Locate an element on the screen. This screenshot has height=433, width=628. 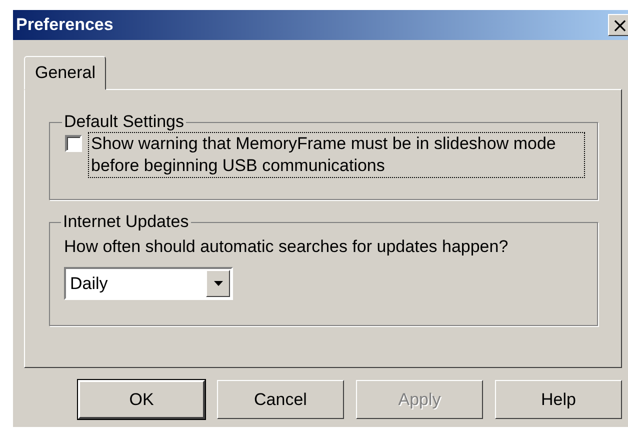
checkbox is located at coordinates (73, 143).